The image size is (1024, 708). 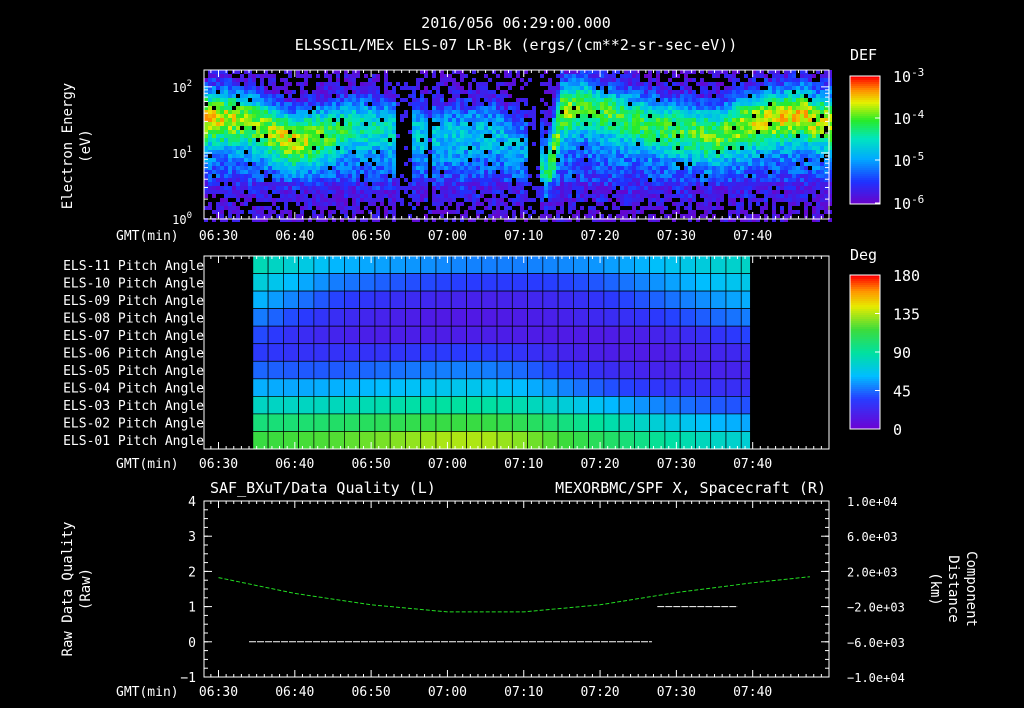 I want to click on energy-x-tick-label: 07:00, so click(x=447, y=236).